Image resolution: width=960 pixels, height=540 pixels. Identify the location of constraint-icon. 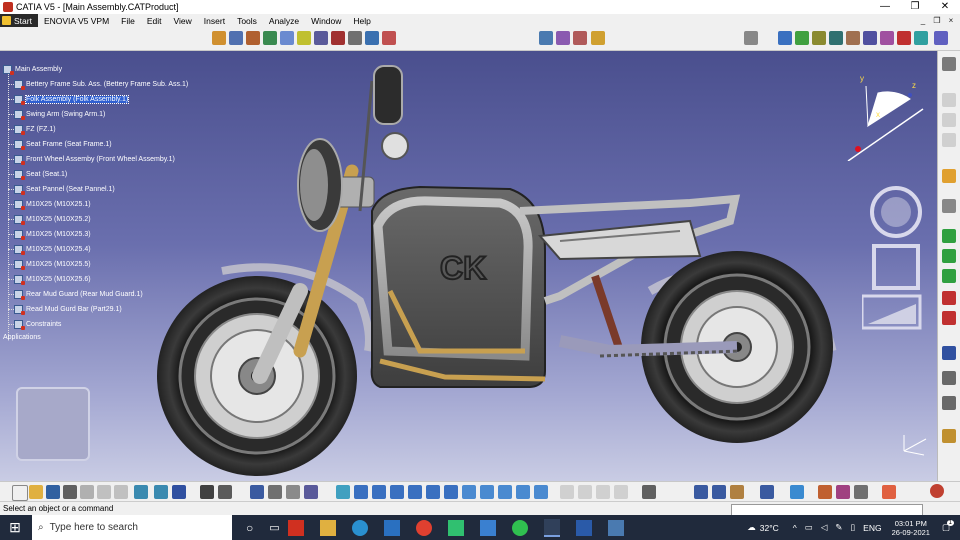
(389, 38).